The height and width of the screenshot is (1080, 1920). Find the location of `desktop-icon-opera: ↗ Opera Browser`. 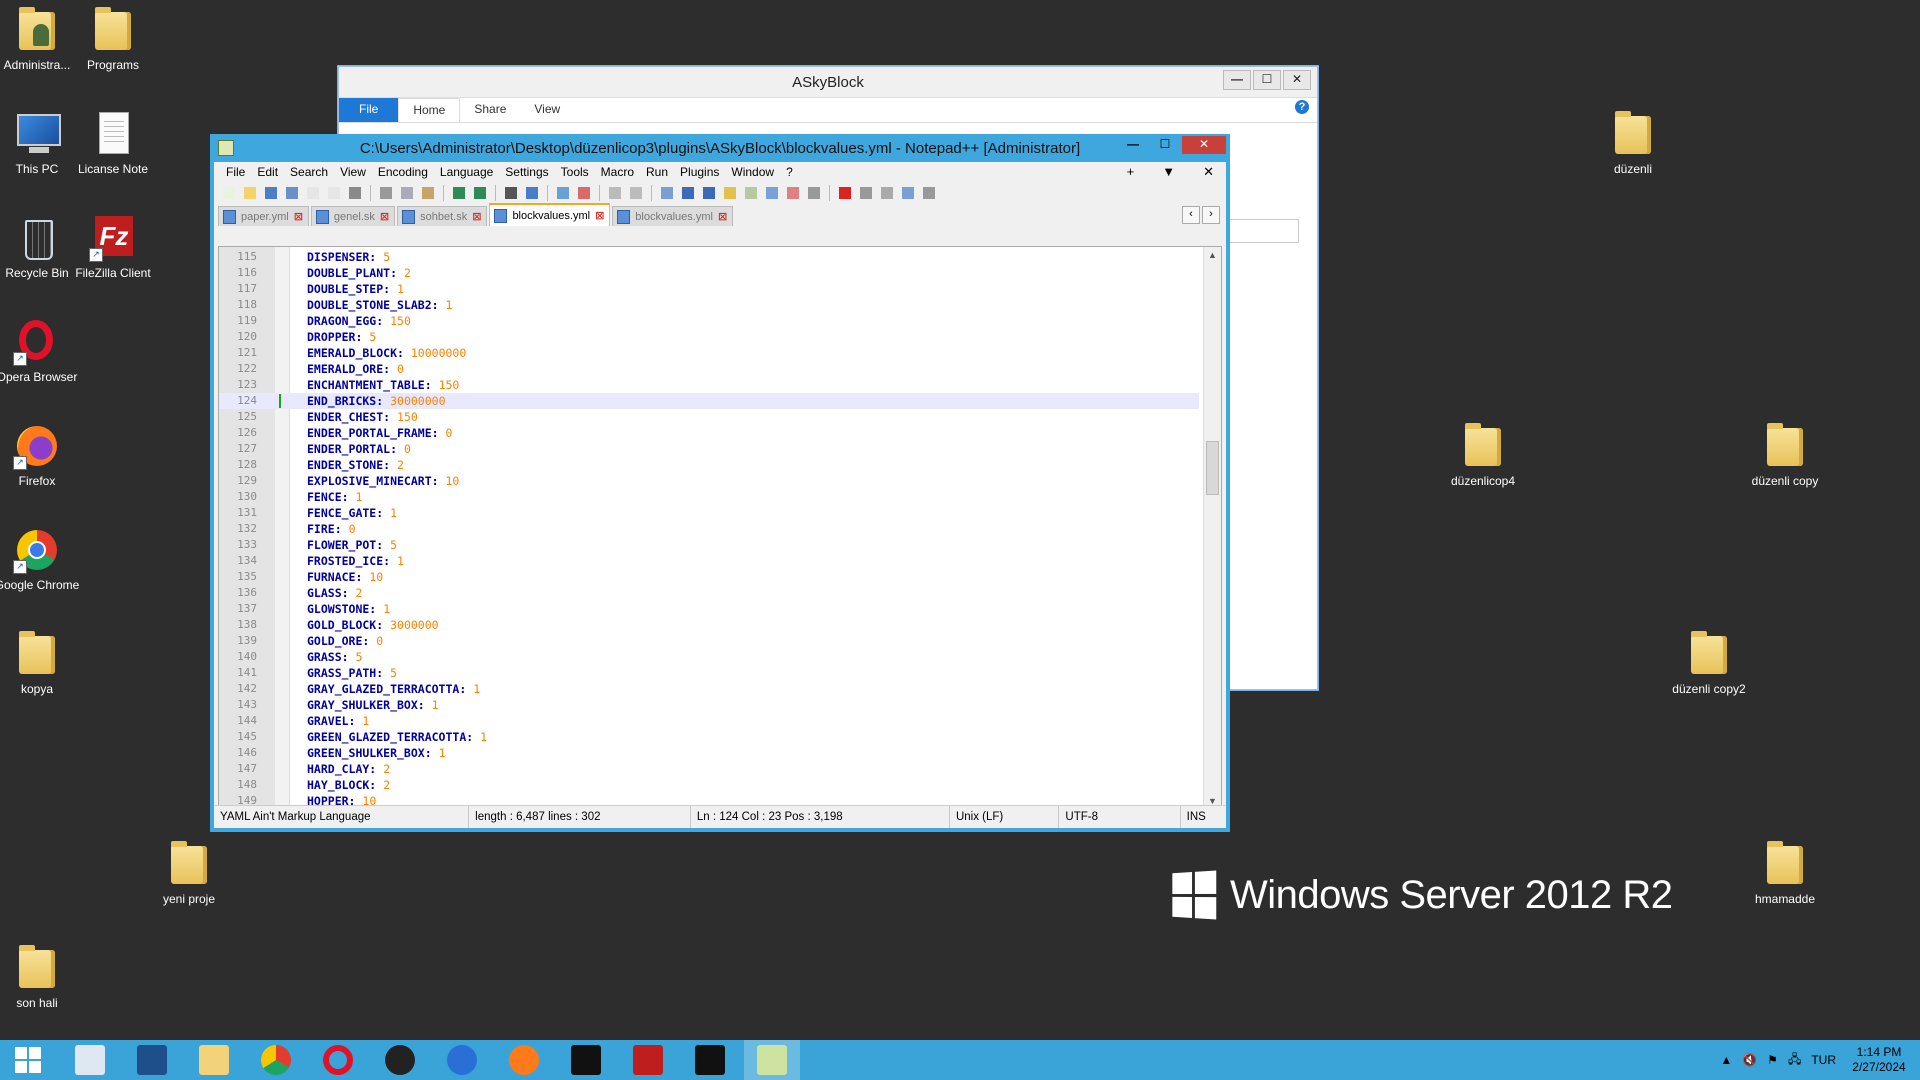

desktop-icon-opera: ↗ Opera Browser is located at coordinates (41, 351).